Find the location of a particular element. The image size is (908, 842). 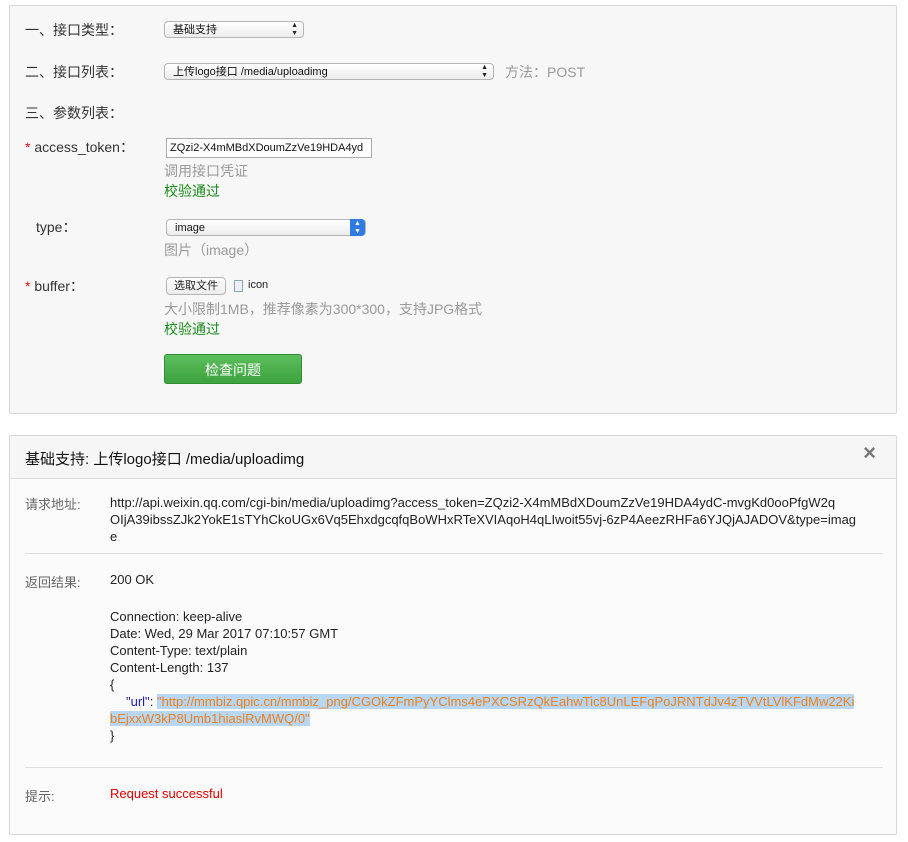

json-key: "url" is located at coordinates (138, 701).